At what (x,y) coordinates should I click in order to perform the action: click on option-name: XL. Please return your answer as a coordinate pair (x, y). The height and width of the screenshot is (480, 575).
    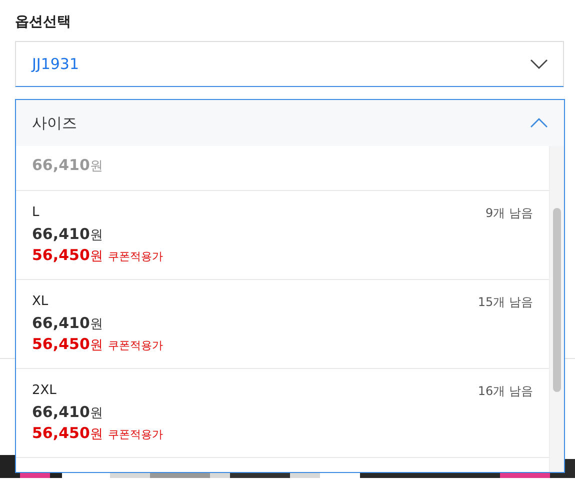
    Looking at the image, I should click on (40, 302).